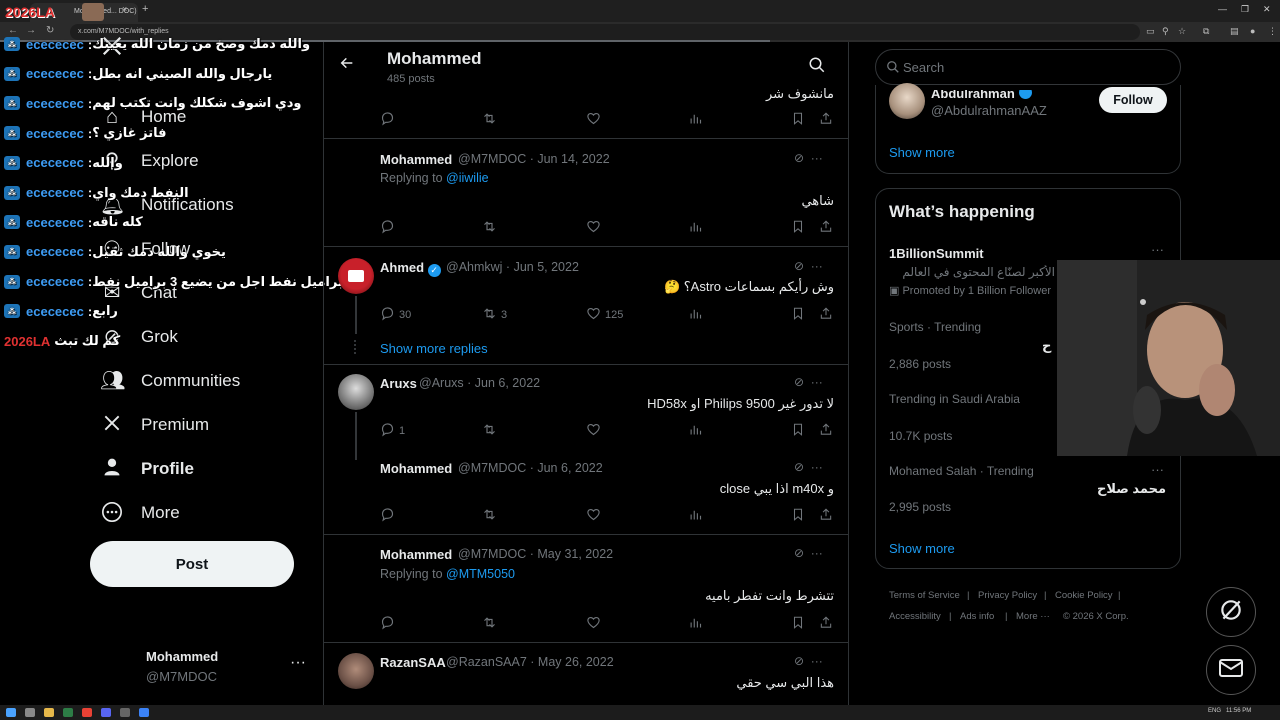  What do you see at coordinates (573, 159) in the screenshot?
I see `tweet-date: Jun 14, 2022` at bounding box center [573, 159].